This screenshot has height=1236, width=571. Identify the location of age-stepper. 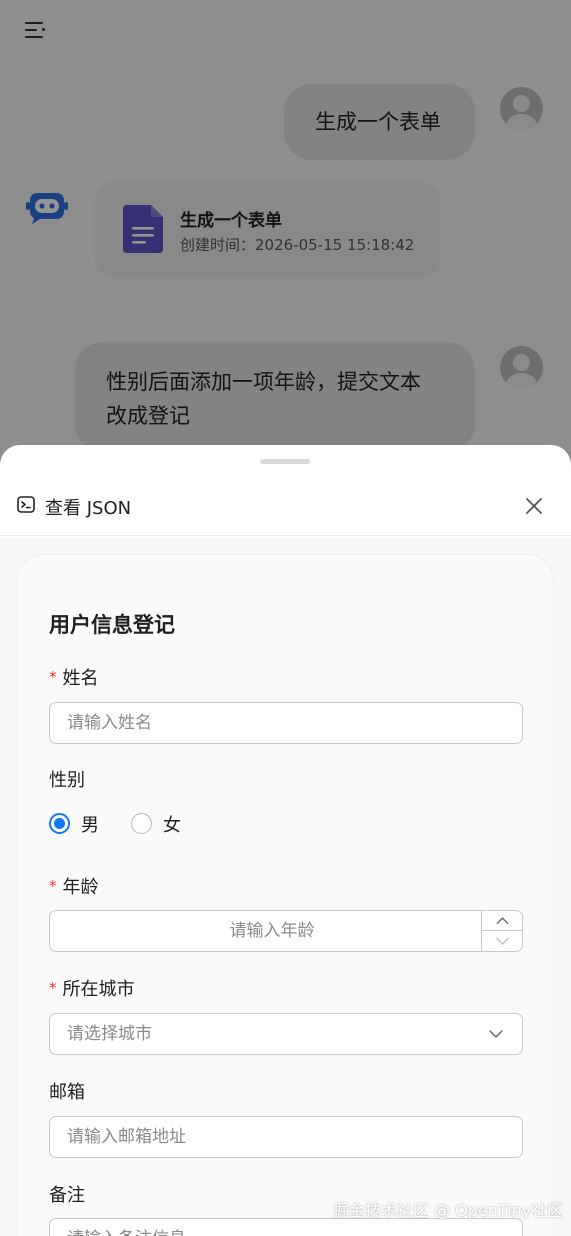
(502, 931).